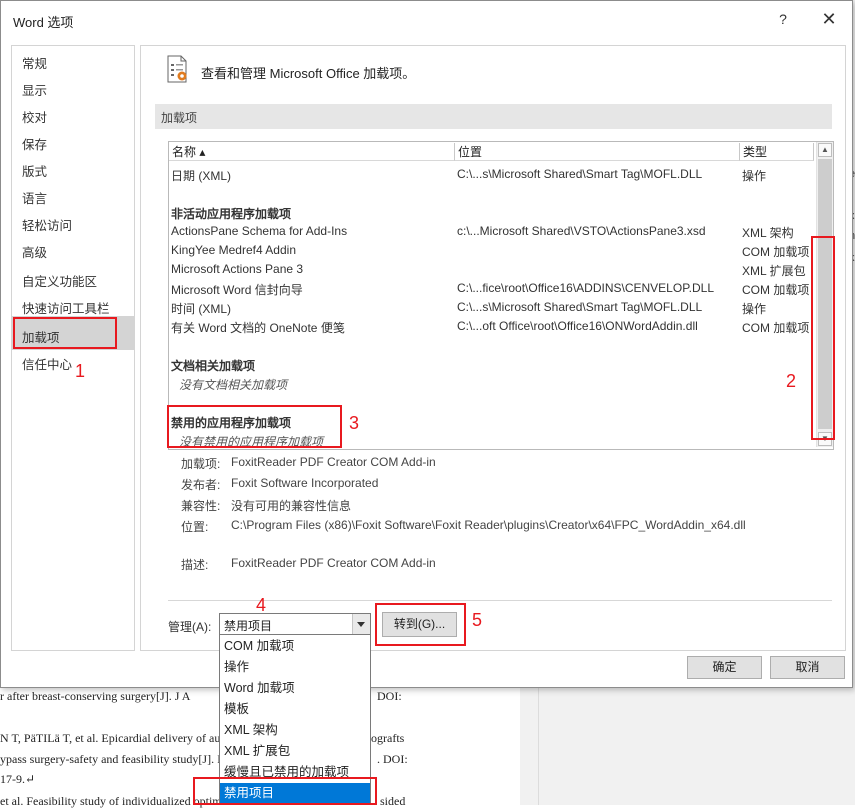 This screenshot has width=855, height=809. Describe the element at coordinates (388, 738) in the screenshot. I see `doc-line-tail: ografts` at that location.